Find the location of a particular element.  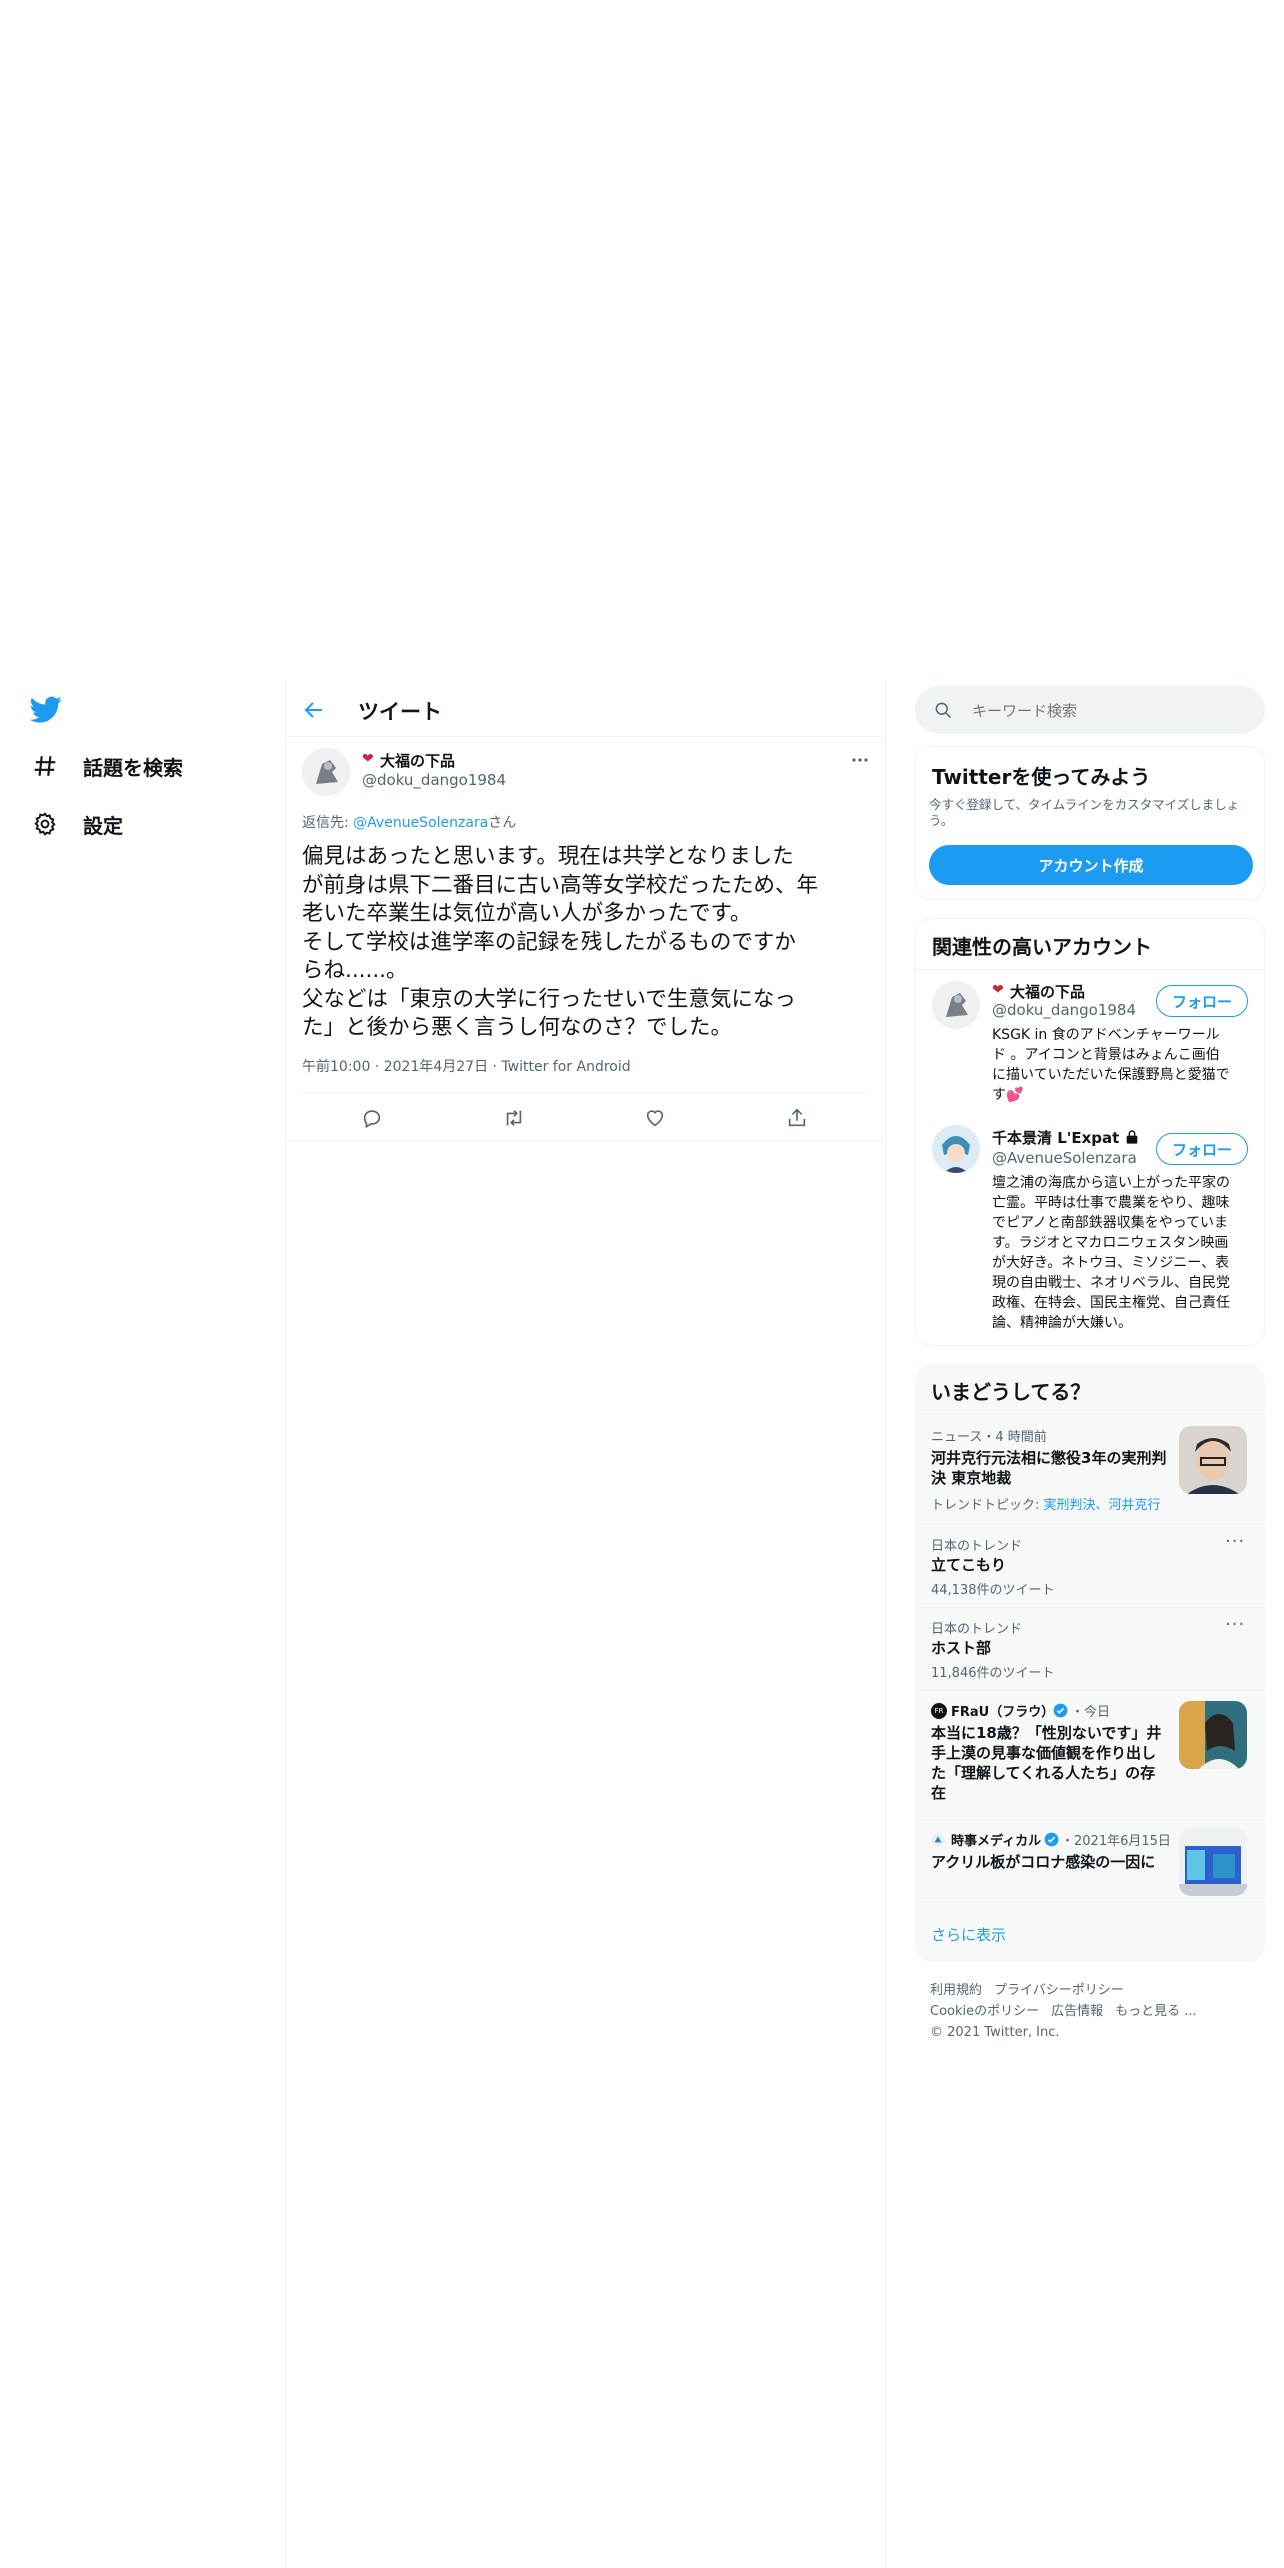

bio-line: す。ラジオとマカロニウェスタン映画 is located at coordinates (1110, 1243).